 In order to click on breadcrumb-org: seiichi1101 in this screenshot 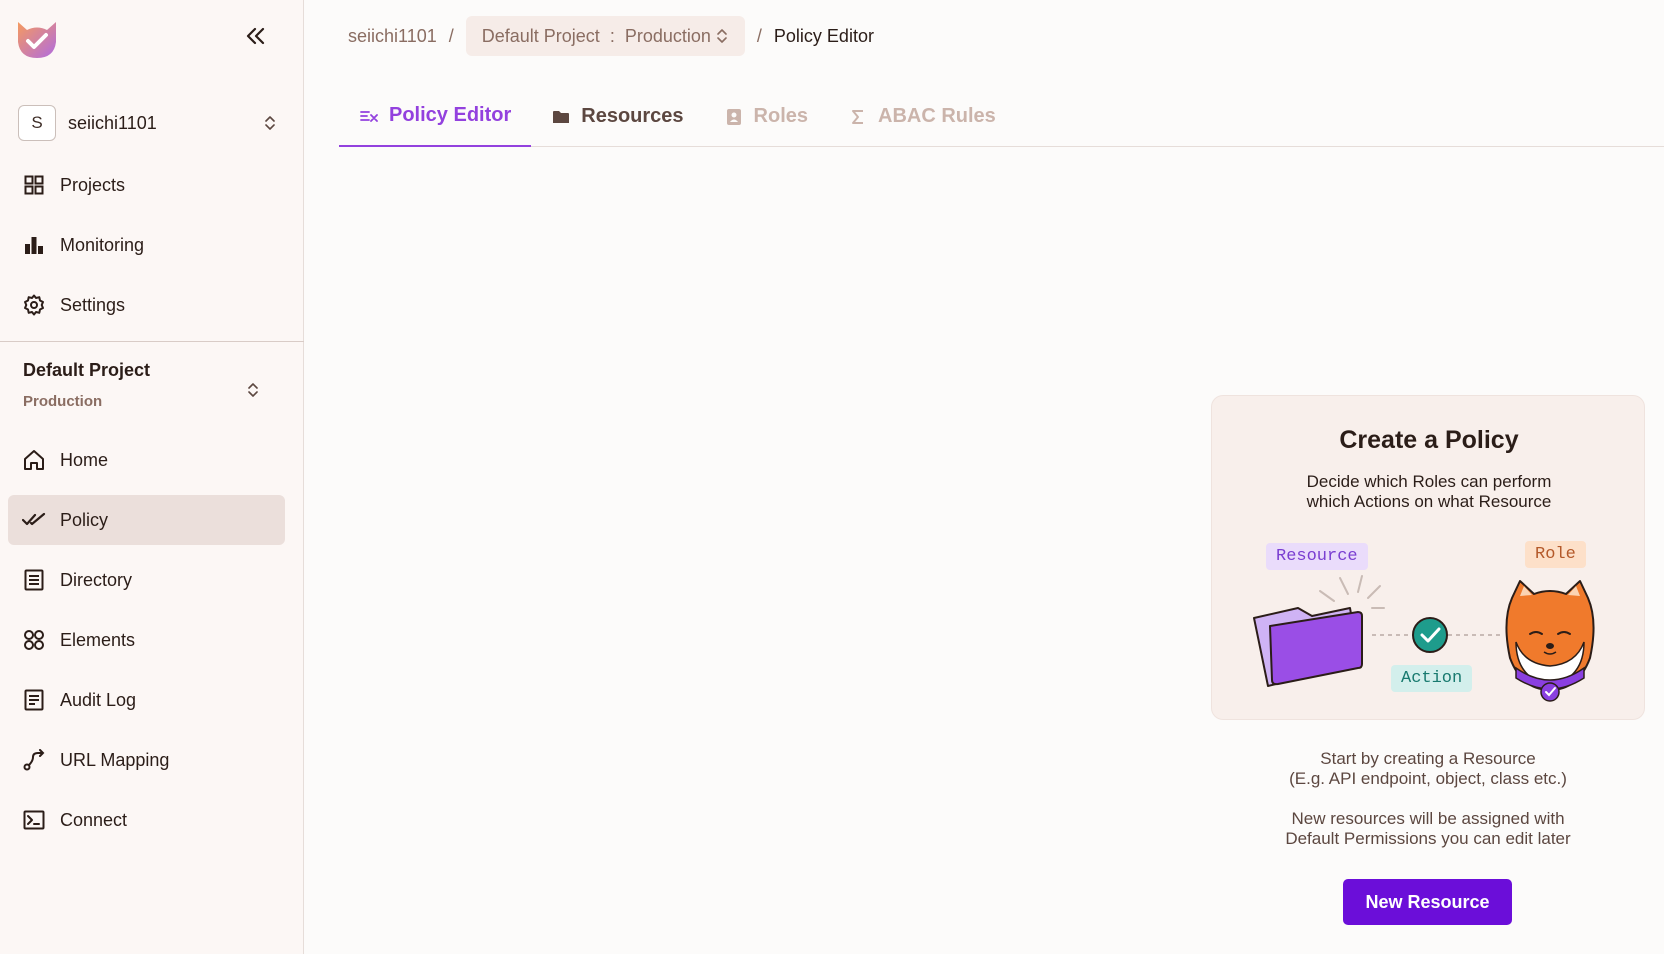, I will do `click(392, 36)`.